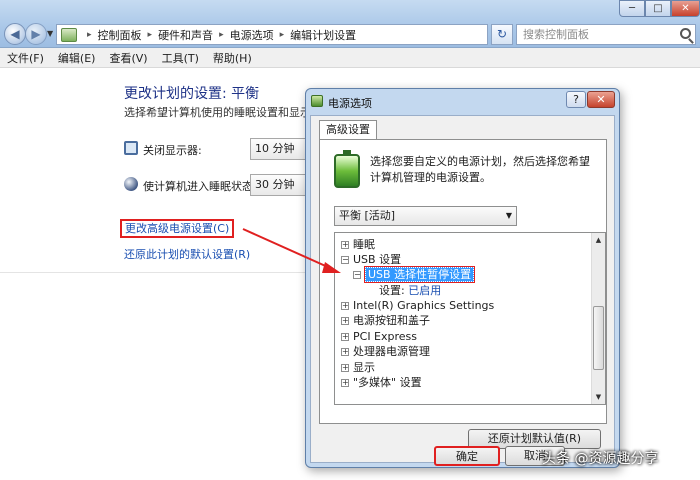 The height and width of the screenshot is (480, 700). I want to click on dialog-title: 电源选项, so click(350, 103).